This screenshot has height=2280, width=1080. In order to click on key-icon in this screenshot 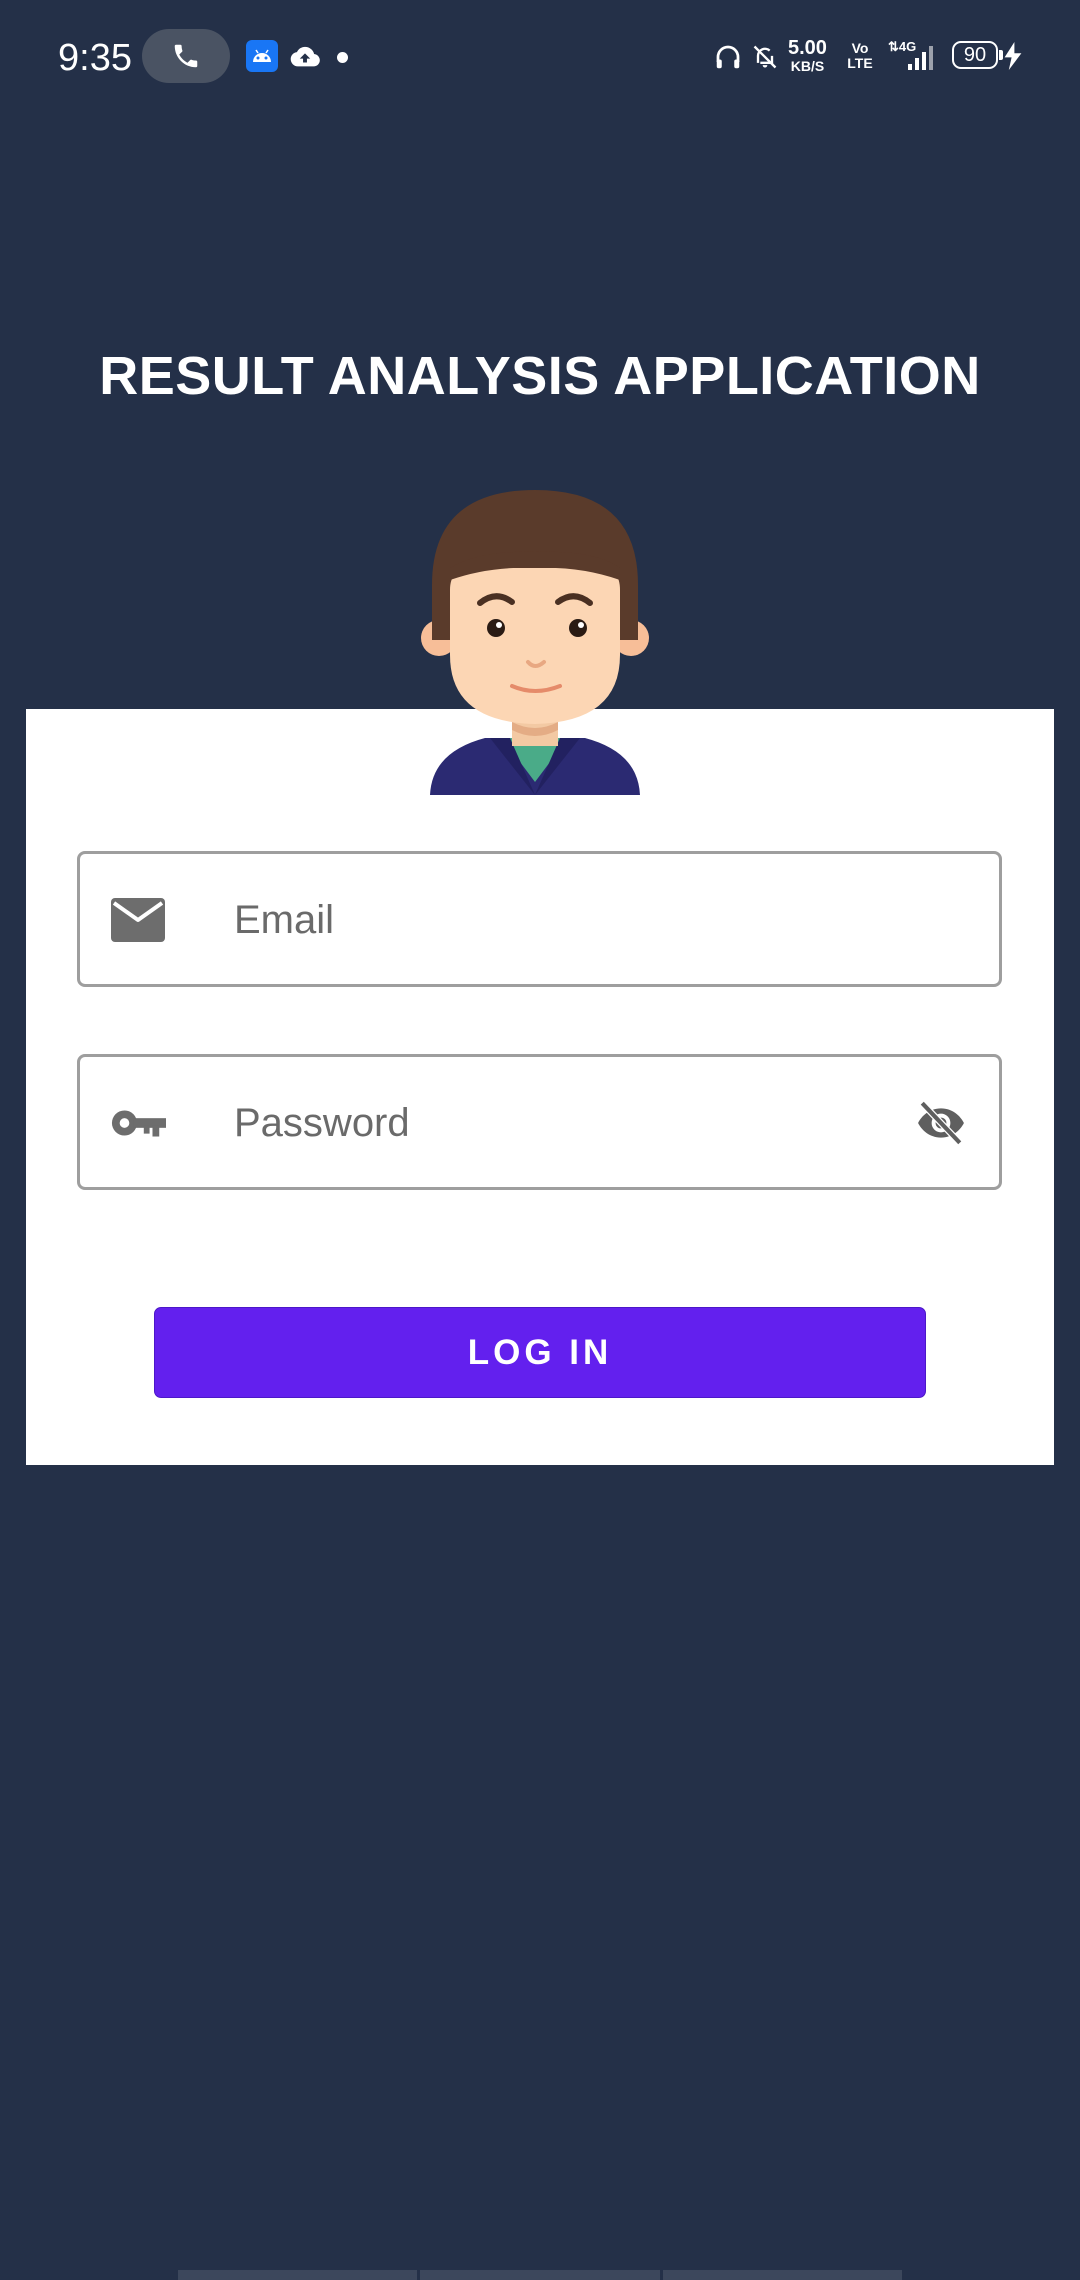, I will do `click(138, 1123)`.